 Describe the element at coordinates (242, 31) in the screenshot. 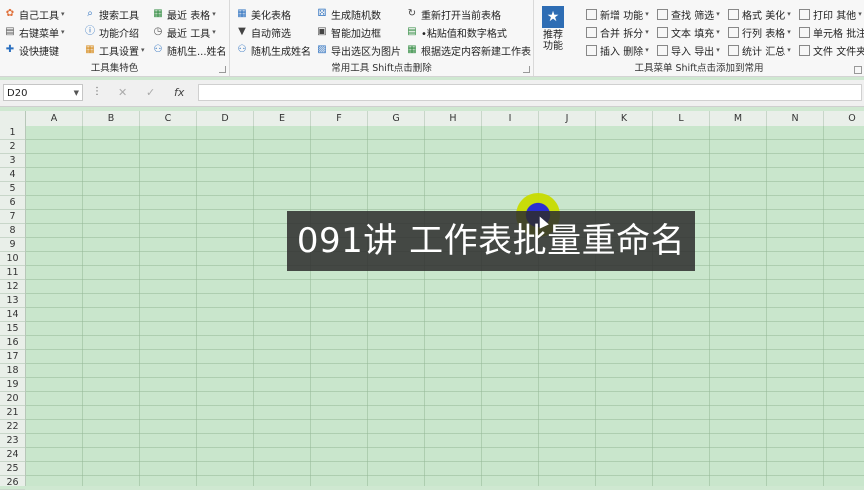

I see `filter-icon: ▼` at that location.